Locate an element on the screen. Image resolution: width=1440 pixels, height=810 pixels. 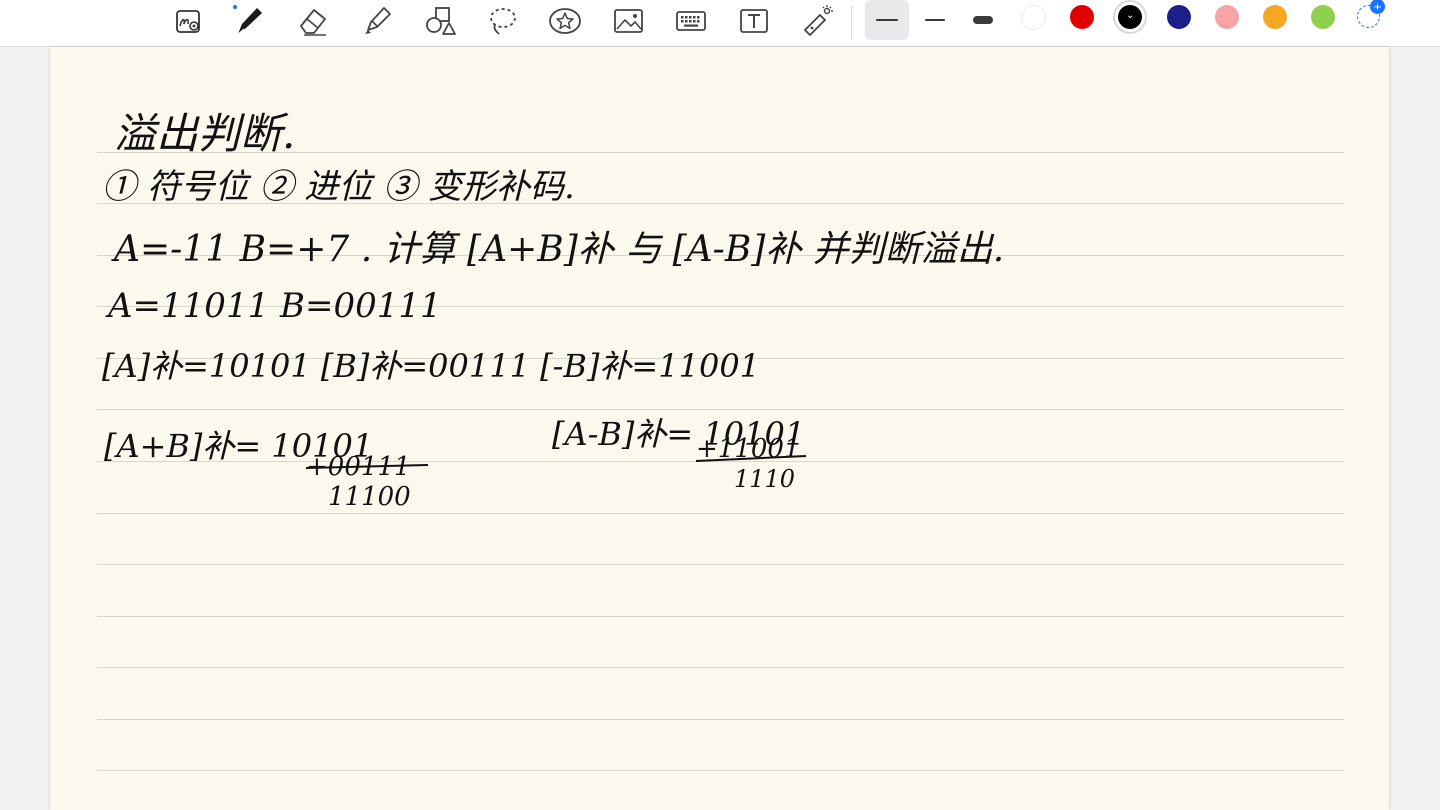
stroke-thick-button is located at coordinates (983, 20).